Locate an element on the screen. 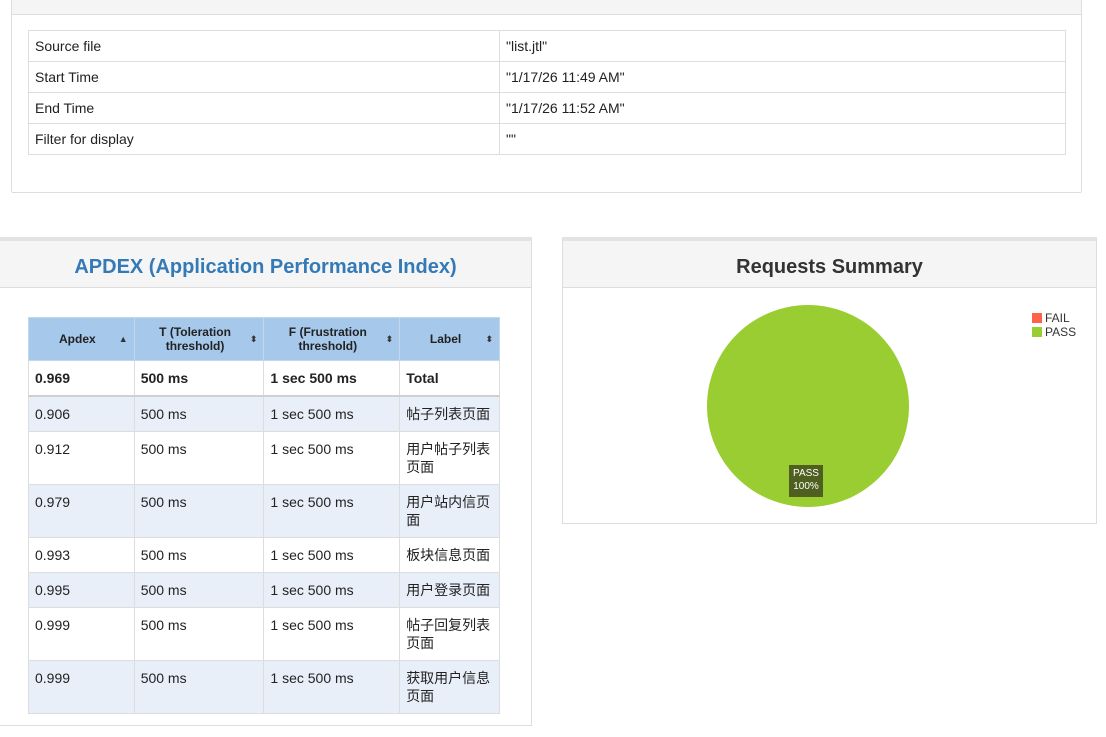 The width and height of the screenshot is (1106, 737). column-header-label: F (Frustration is located at coordinates (327, 332).